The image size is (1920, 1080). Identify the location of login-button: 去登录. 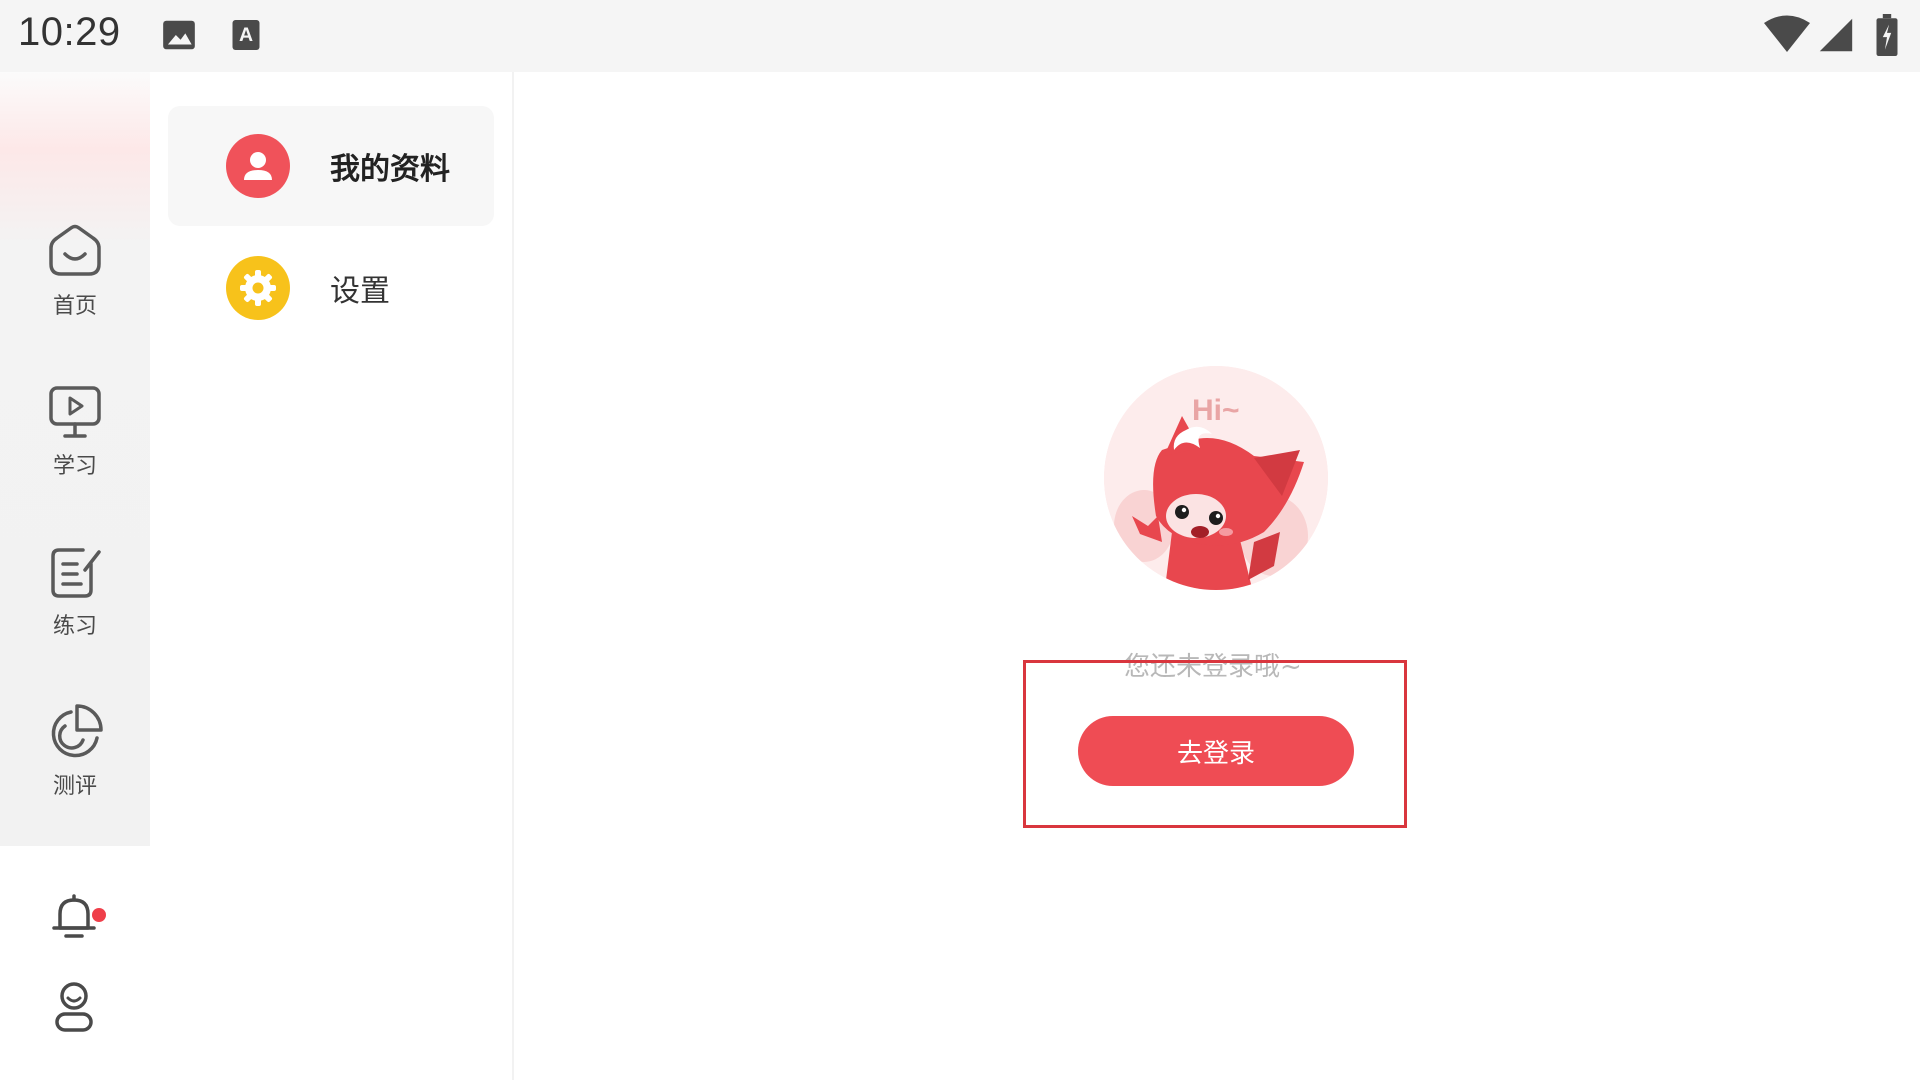
(1216, 751).